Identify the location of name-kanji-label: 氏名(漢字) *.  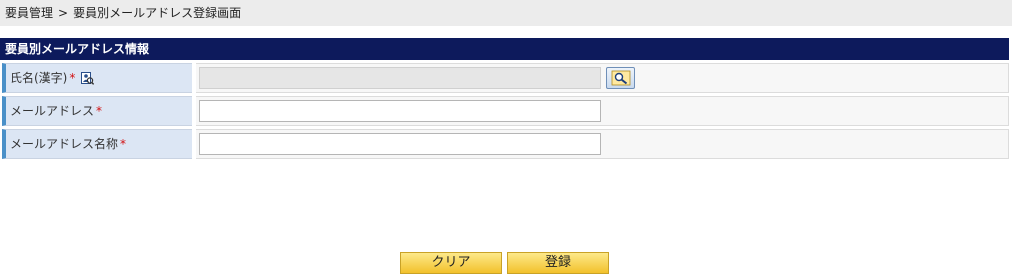
(97, 78).